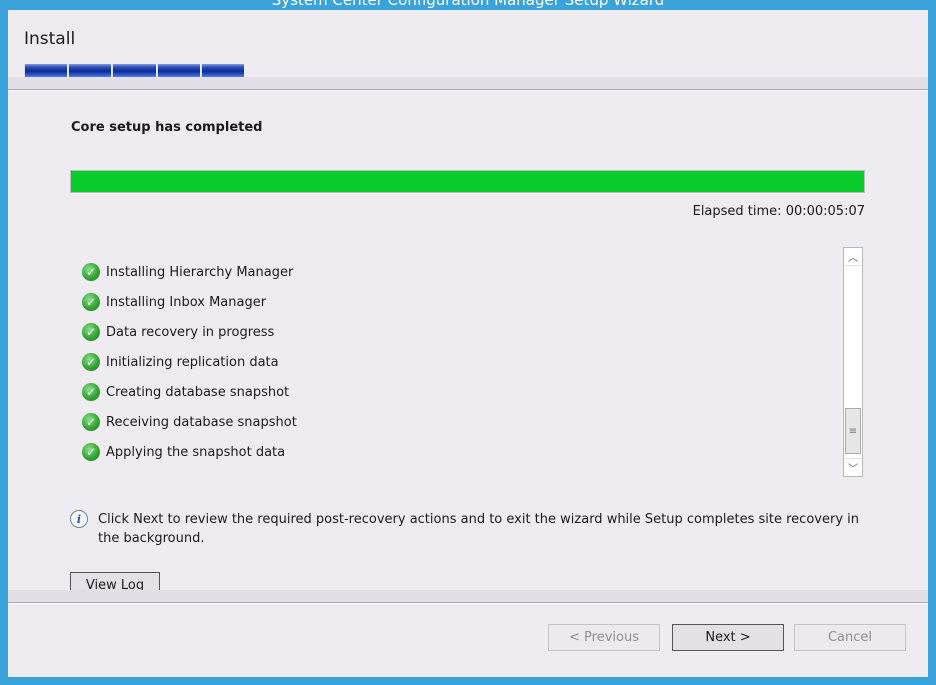 This screenshot has height=685, width=936. What do you see at coordinates (853, 362) in the screenshot?
I see `task-list-scrollbar: ︿ ≡ ﹀` at bounding box center [853, 362].